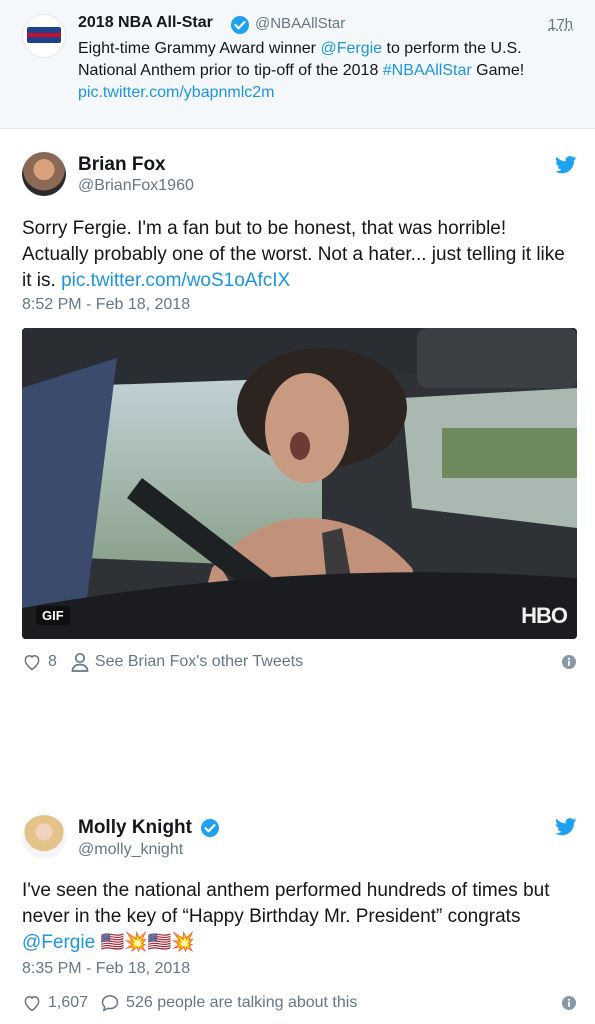 Image resolution: width=595 pixels, height=1024 pixels. Describe the element at coordinates (52, 662) in the screenshot. I see `like-count: 8` at that location.